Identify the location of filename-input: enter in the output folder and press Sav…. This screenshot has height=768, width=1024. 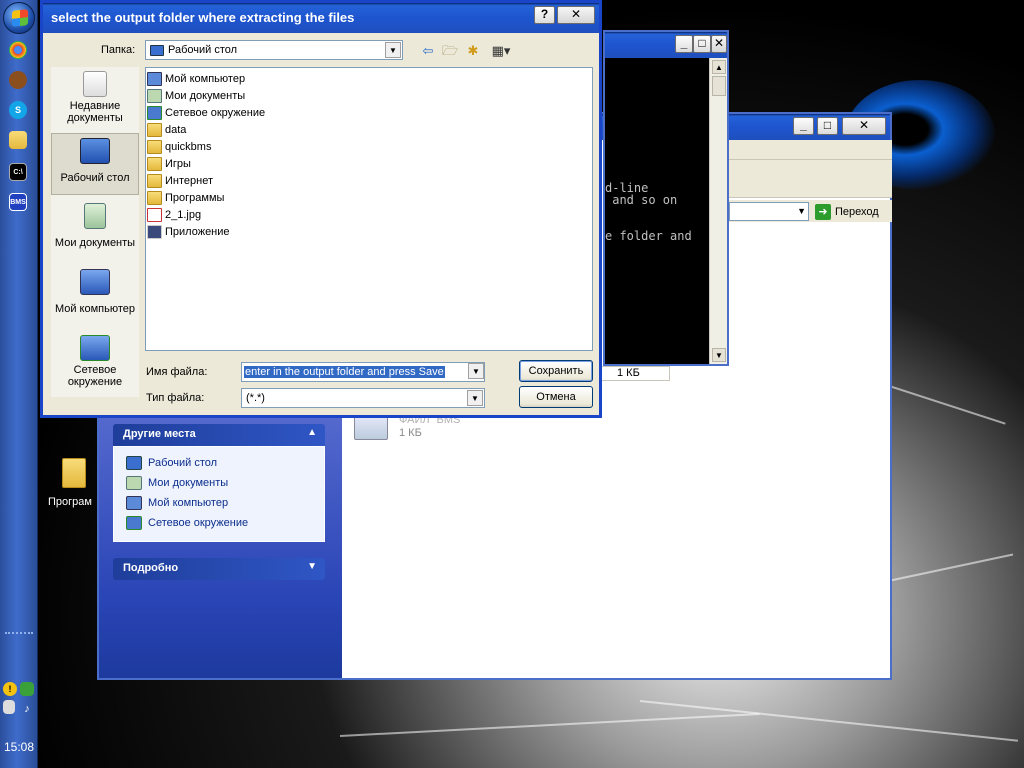
(363, 372).